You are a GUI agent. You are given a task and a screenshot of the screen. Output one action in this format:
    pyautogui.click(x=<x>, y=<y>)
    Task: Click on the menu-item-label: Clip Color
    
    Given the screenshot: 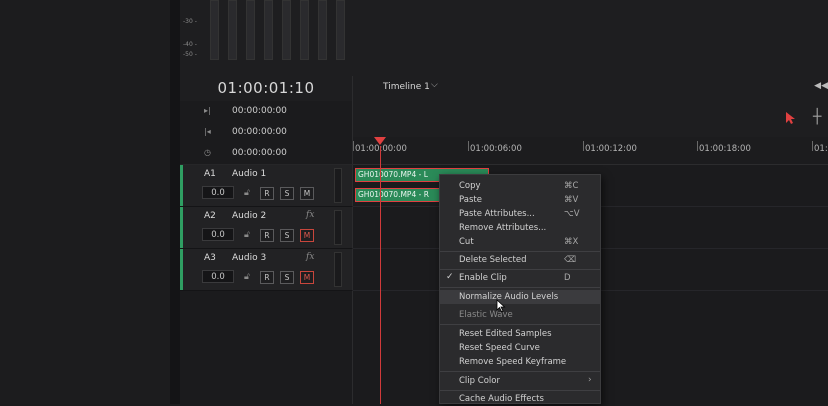 What is the action you would take?
    pyautogui.click(x=479, y=381)
    